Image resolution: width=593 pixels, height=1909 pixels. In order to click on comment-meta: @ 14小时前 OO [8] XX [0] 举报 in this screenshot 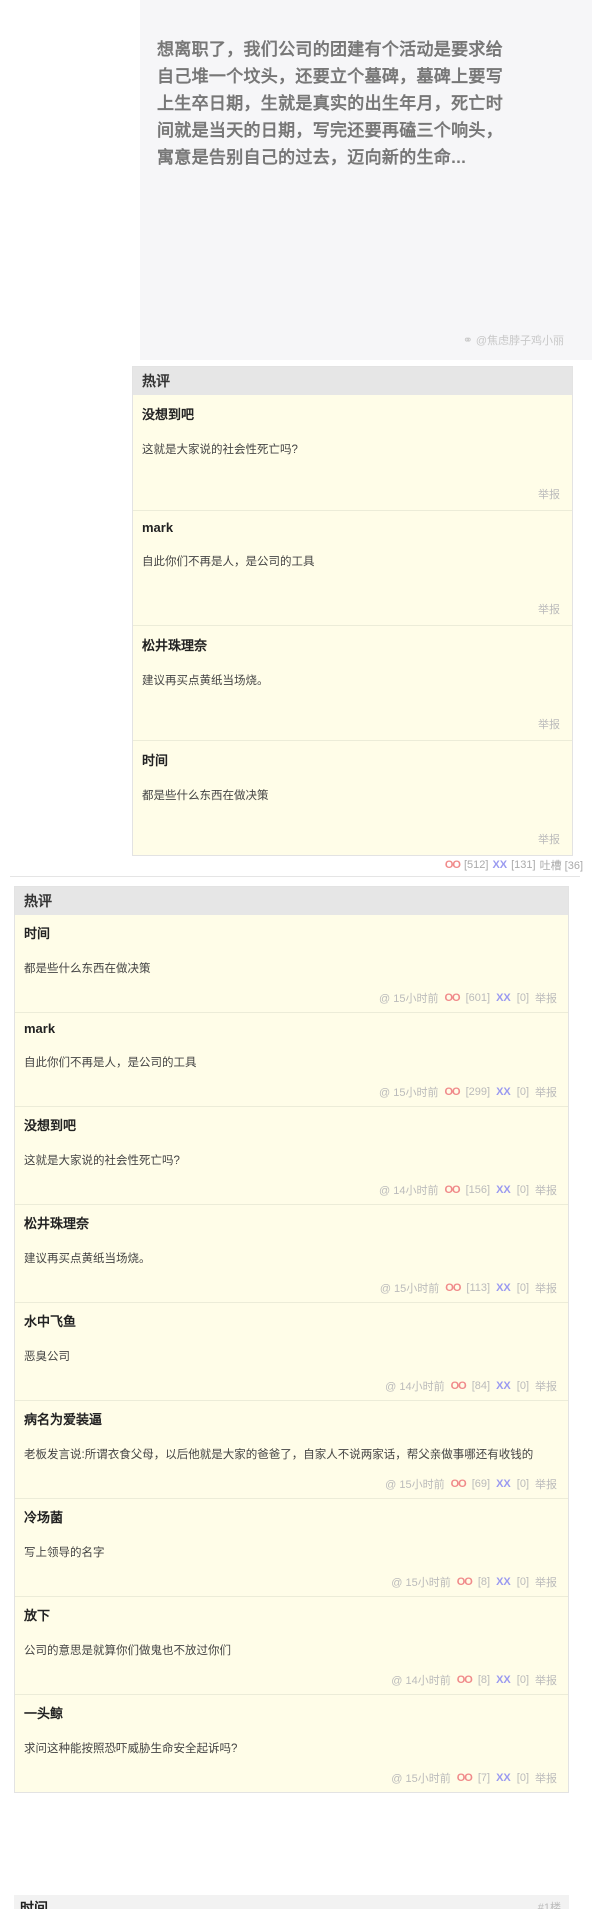, I will do `click(291, 1683)`.